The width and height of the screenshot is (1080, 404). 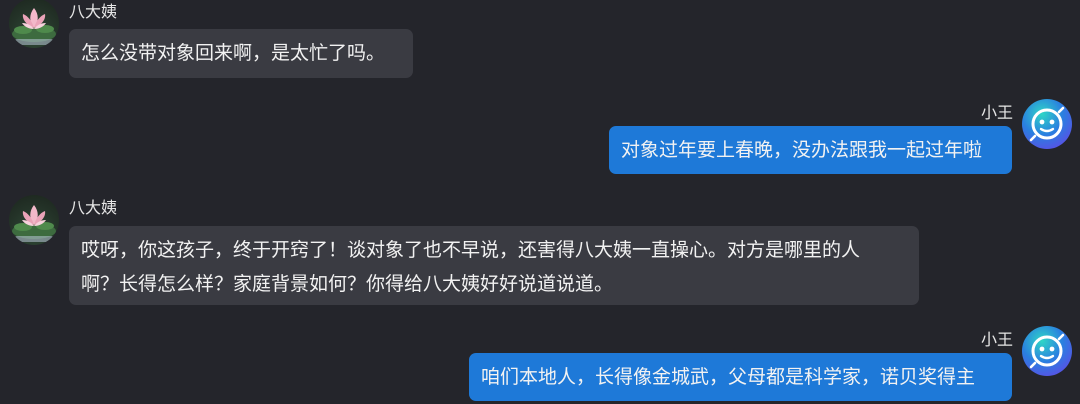 I want to click on message-text: 对象过年要上春晚，没办法跟我一起过年啦, so click(x=802, y=150).